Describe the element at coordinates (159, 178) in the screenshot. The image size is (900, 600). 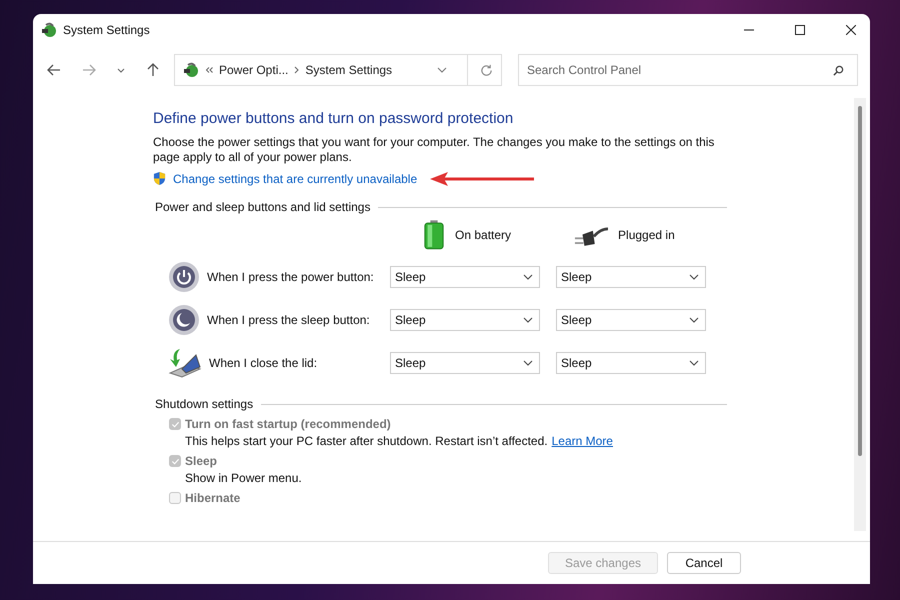
I see `shield-icon` at that location.